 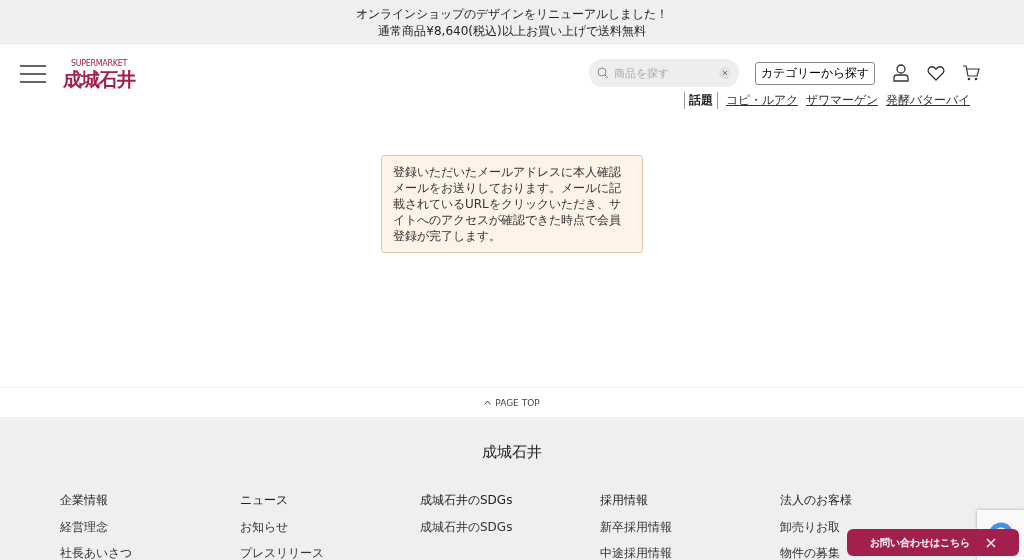 I want to click on announcement-text: 通常商品¥8,640(税込)以上お買い上げで送料無料, so click(x=512, y=31).